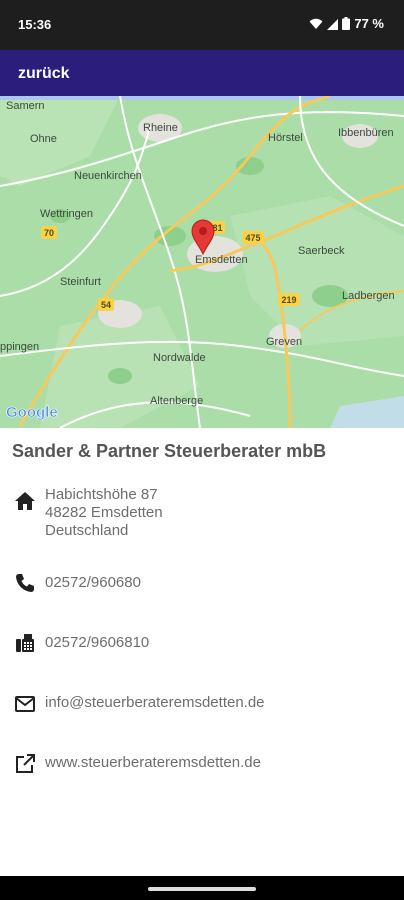 The image size is (404, 900). What do you see at coordinates (169, 451) in the screenshot?
I see `company-name: Sander & Partner Steuerberater mbB` at bounding box center [169, 451].